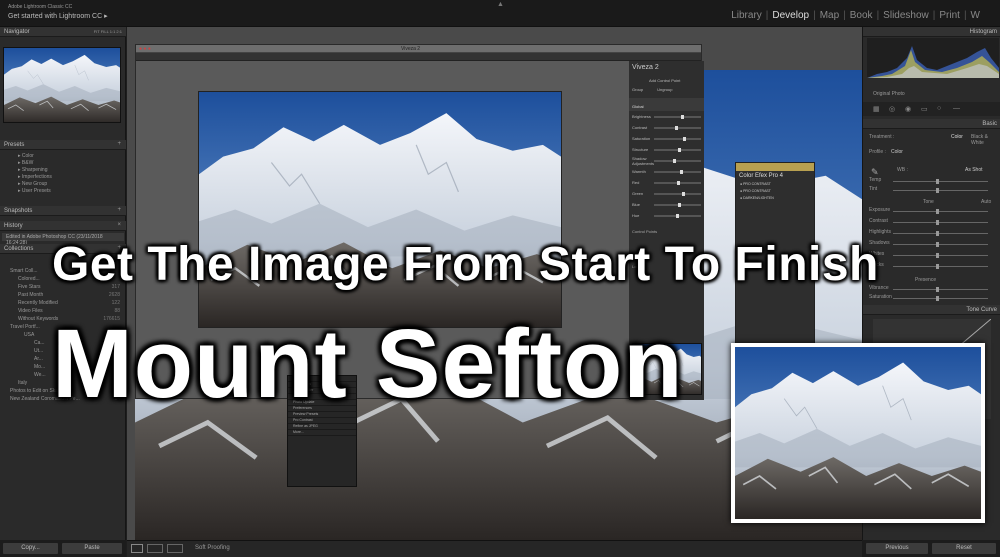 Image resolution: width=1000 pixels, height=557 pixels. I want to click on basic-header: Basic, so click(931, 124).